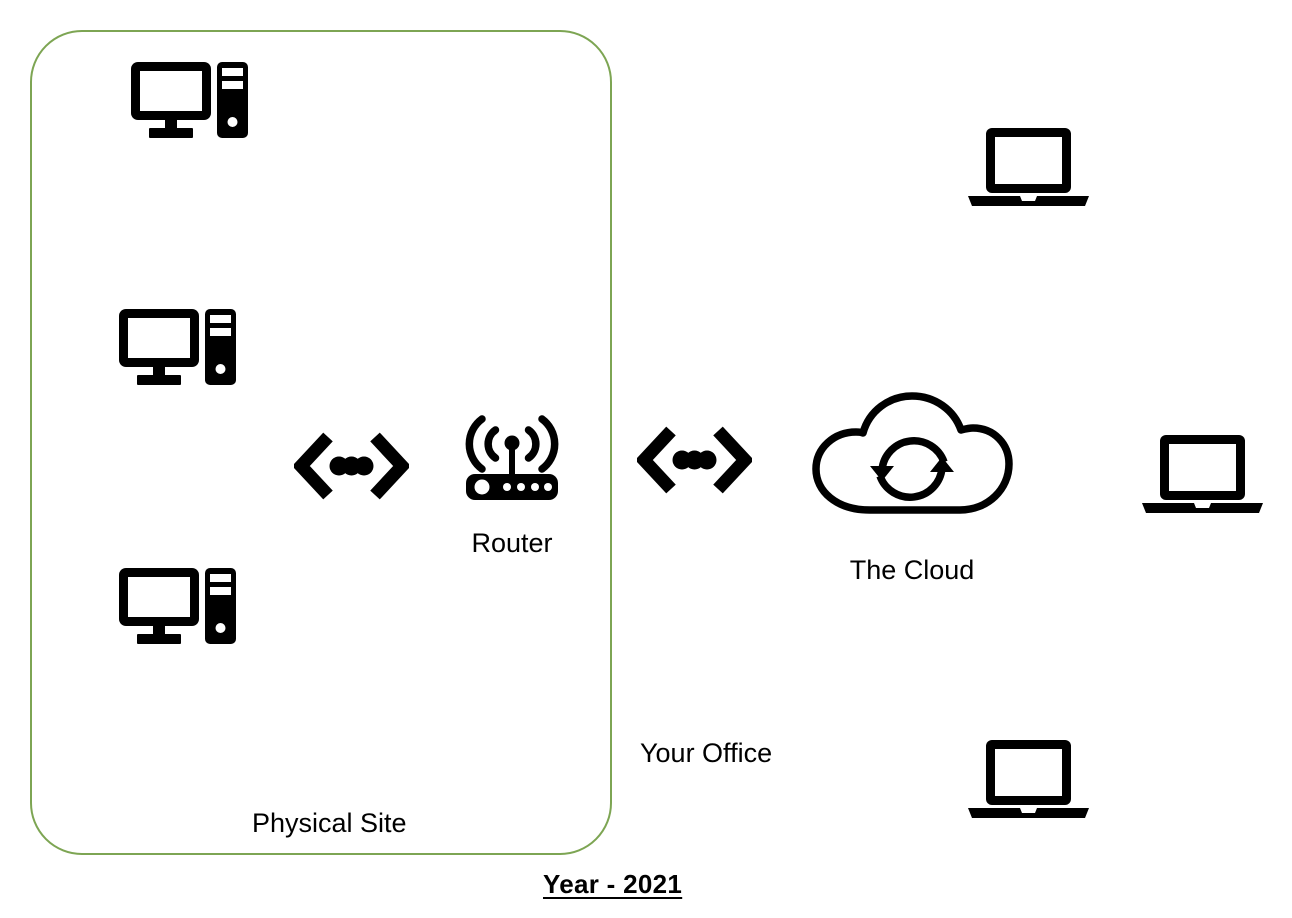 The image size is (1292, 918). I want to click on cloud-label: The Cloud, so click(912, 570).